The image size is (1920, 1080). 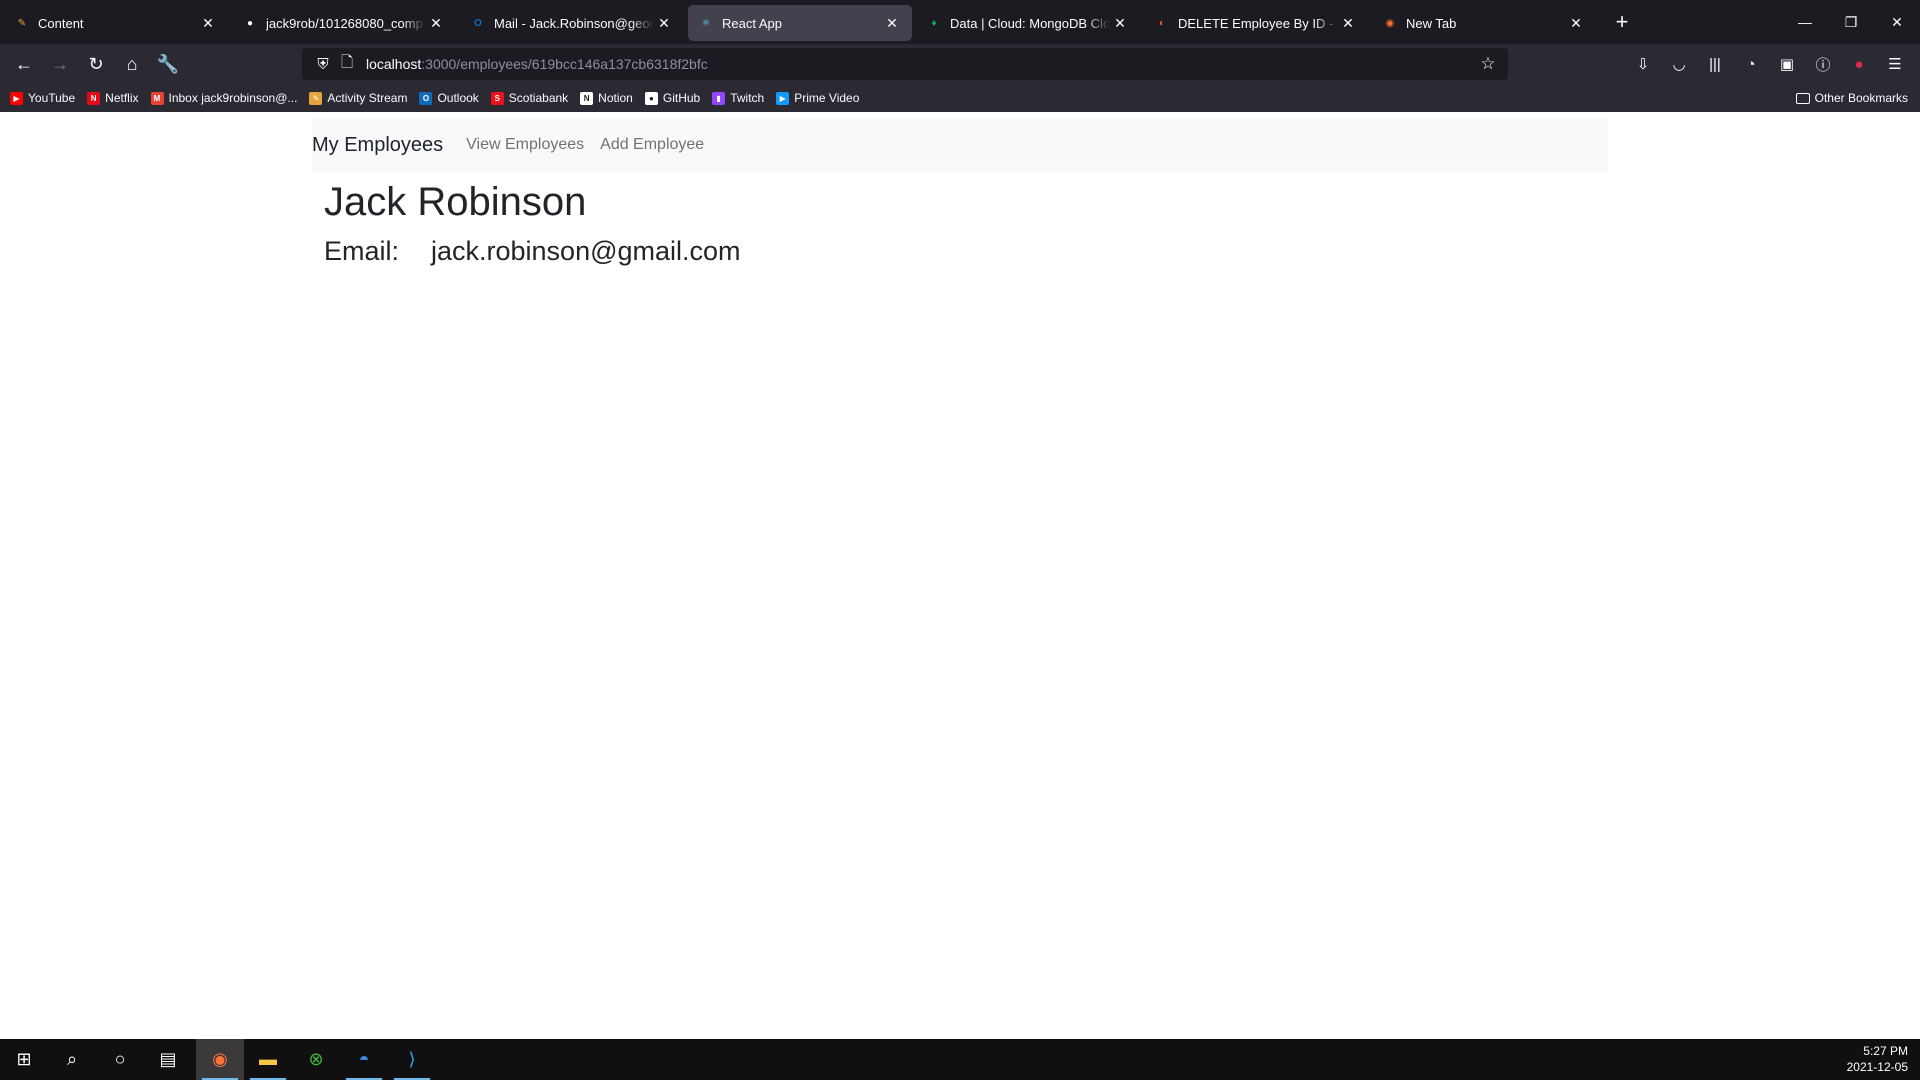 What do you see at coordinates (1256, 23) in the screenshot?
I see `browser-tab: ◐ DELETE Employee By ID - comp3123✕` at bounding box center [1256, 23].